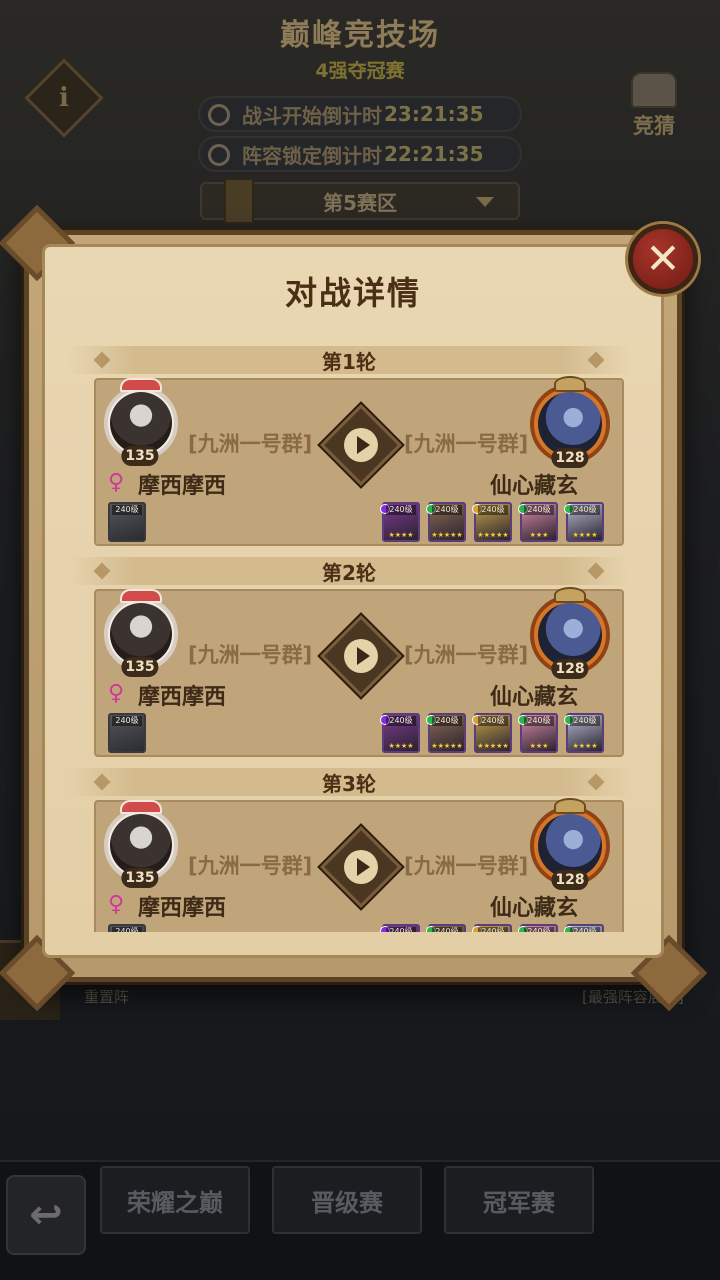  Describe the element at coordinates (140, 456) in the screenshot. I see `player-level: 135` at that location.